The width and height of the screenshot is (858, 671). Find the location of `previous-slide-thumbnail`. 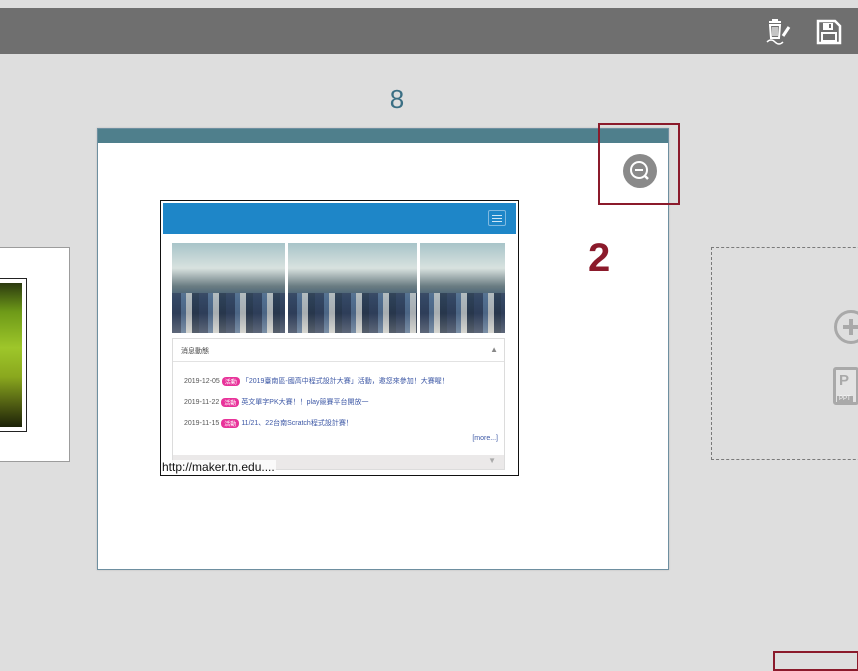

previous-slide-thumbnail is located at coordinates (13, 355).